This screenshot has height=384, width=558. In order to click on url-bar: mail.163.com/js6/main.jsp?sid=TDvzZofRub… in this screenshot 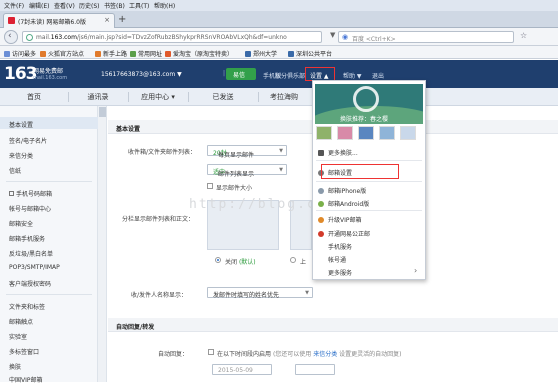, I will do `click(172, 37)`.